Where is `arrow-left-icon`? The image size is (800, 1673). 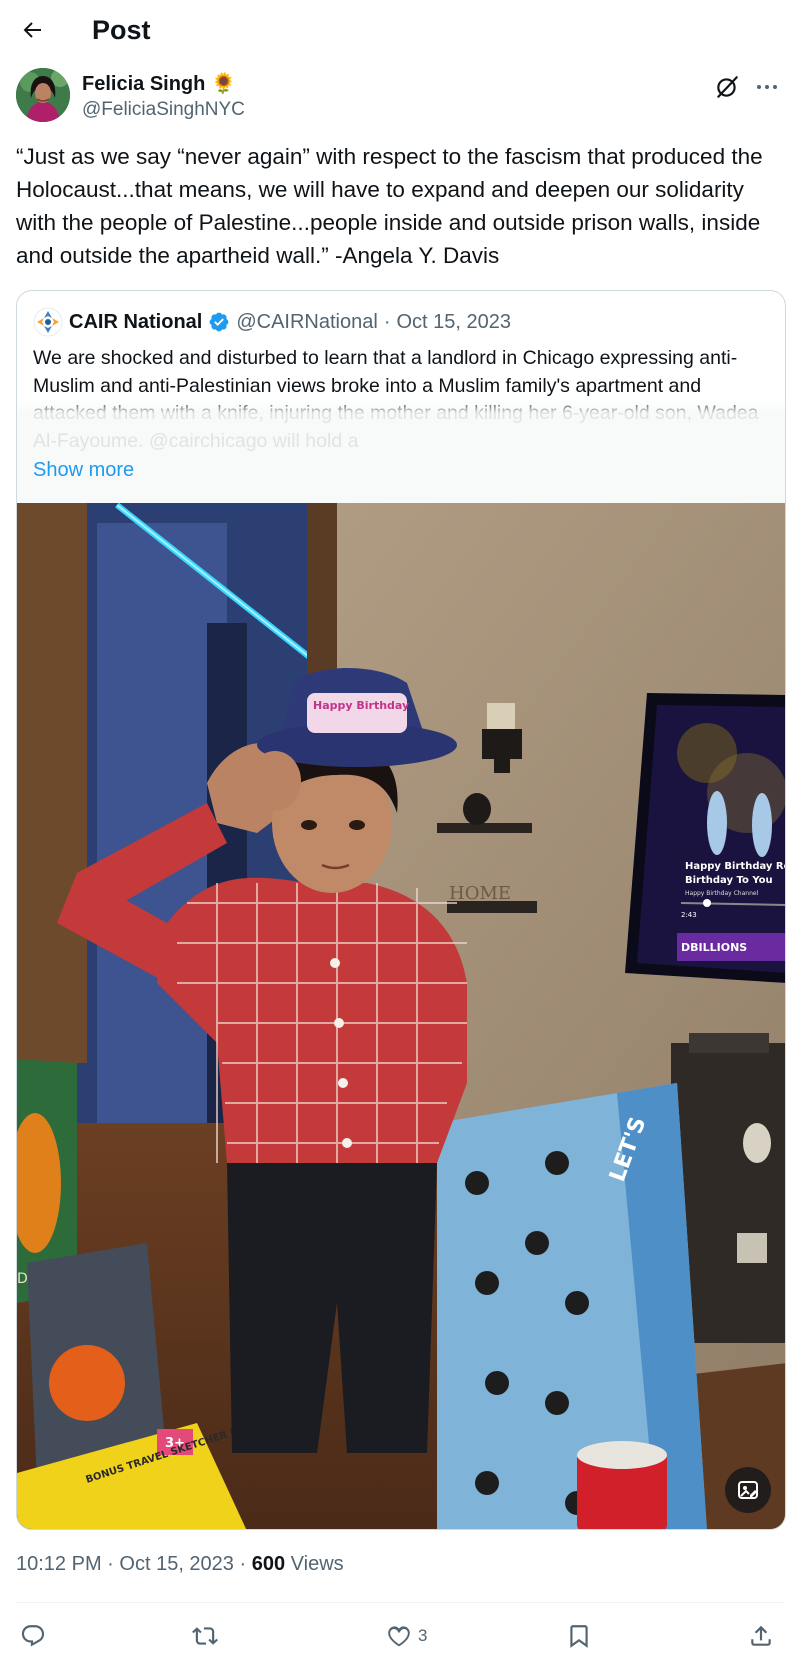
arrow-left-icon is located at coordinates (32, 30).